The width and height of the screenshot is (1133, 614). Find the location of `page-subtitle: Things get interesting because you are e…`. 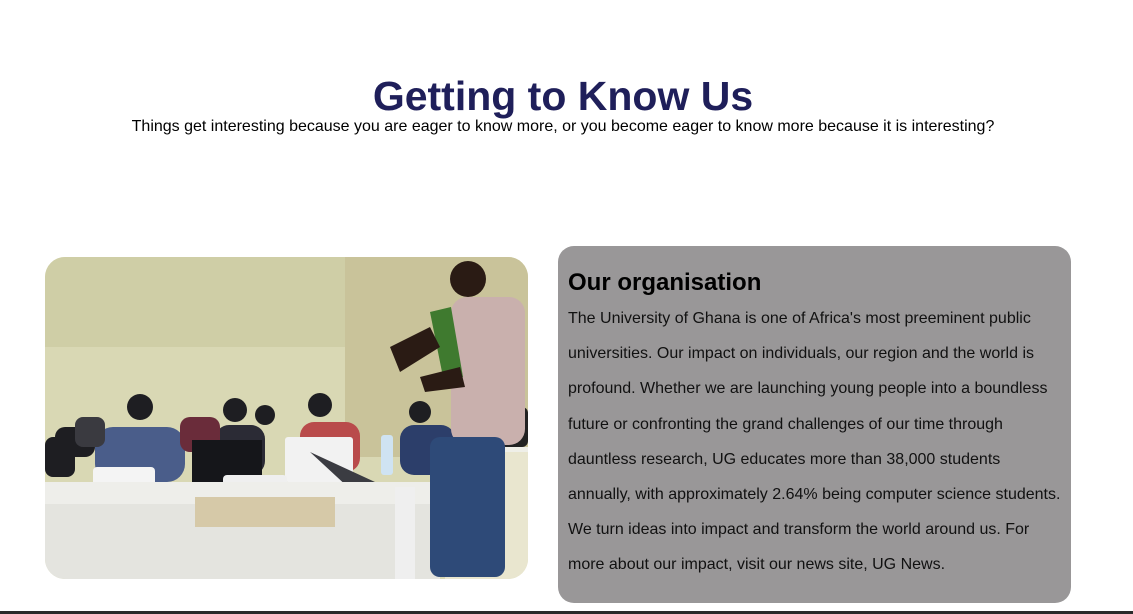

page-subtitle: Things get interesting because you are e… is located at coordinates (563, 126).